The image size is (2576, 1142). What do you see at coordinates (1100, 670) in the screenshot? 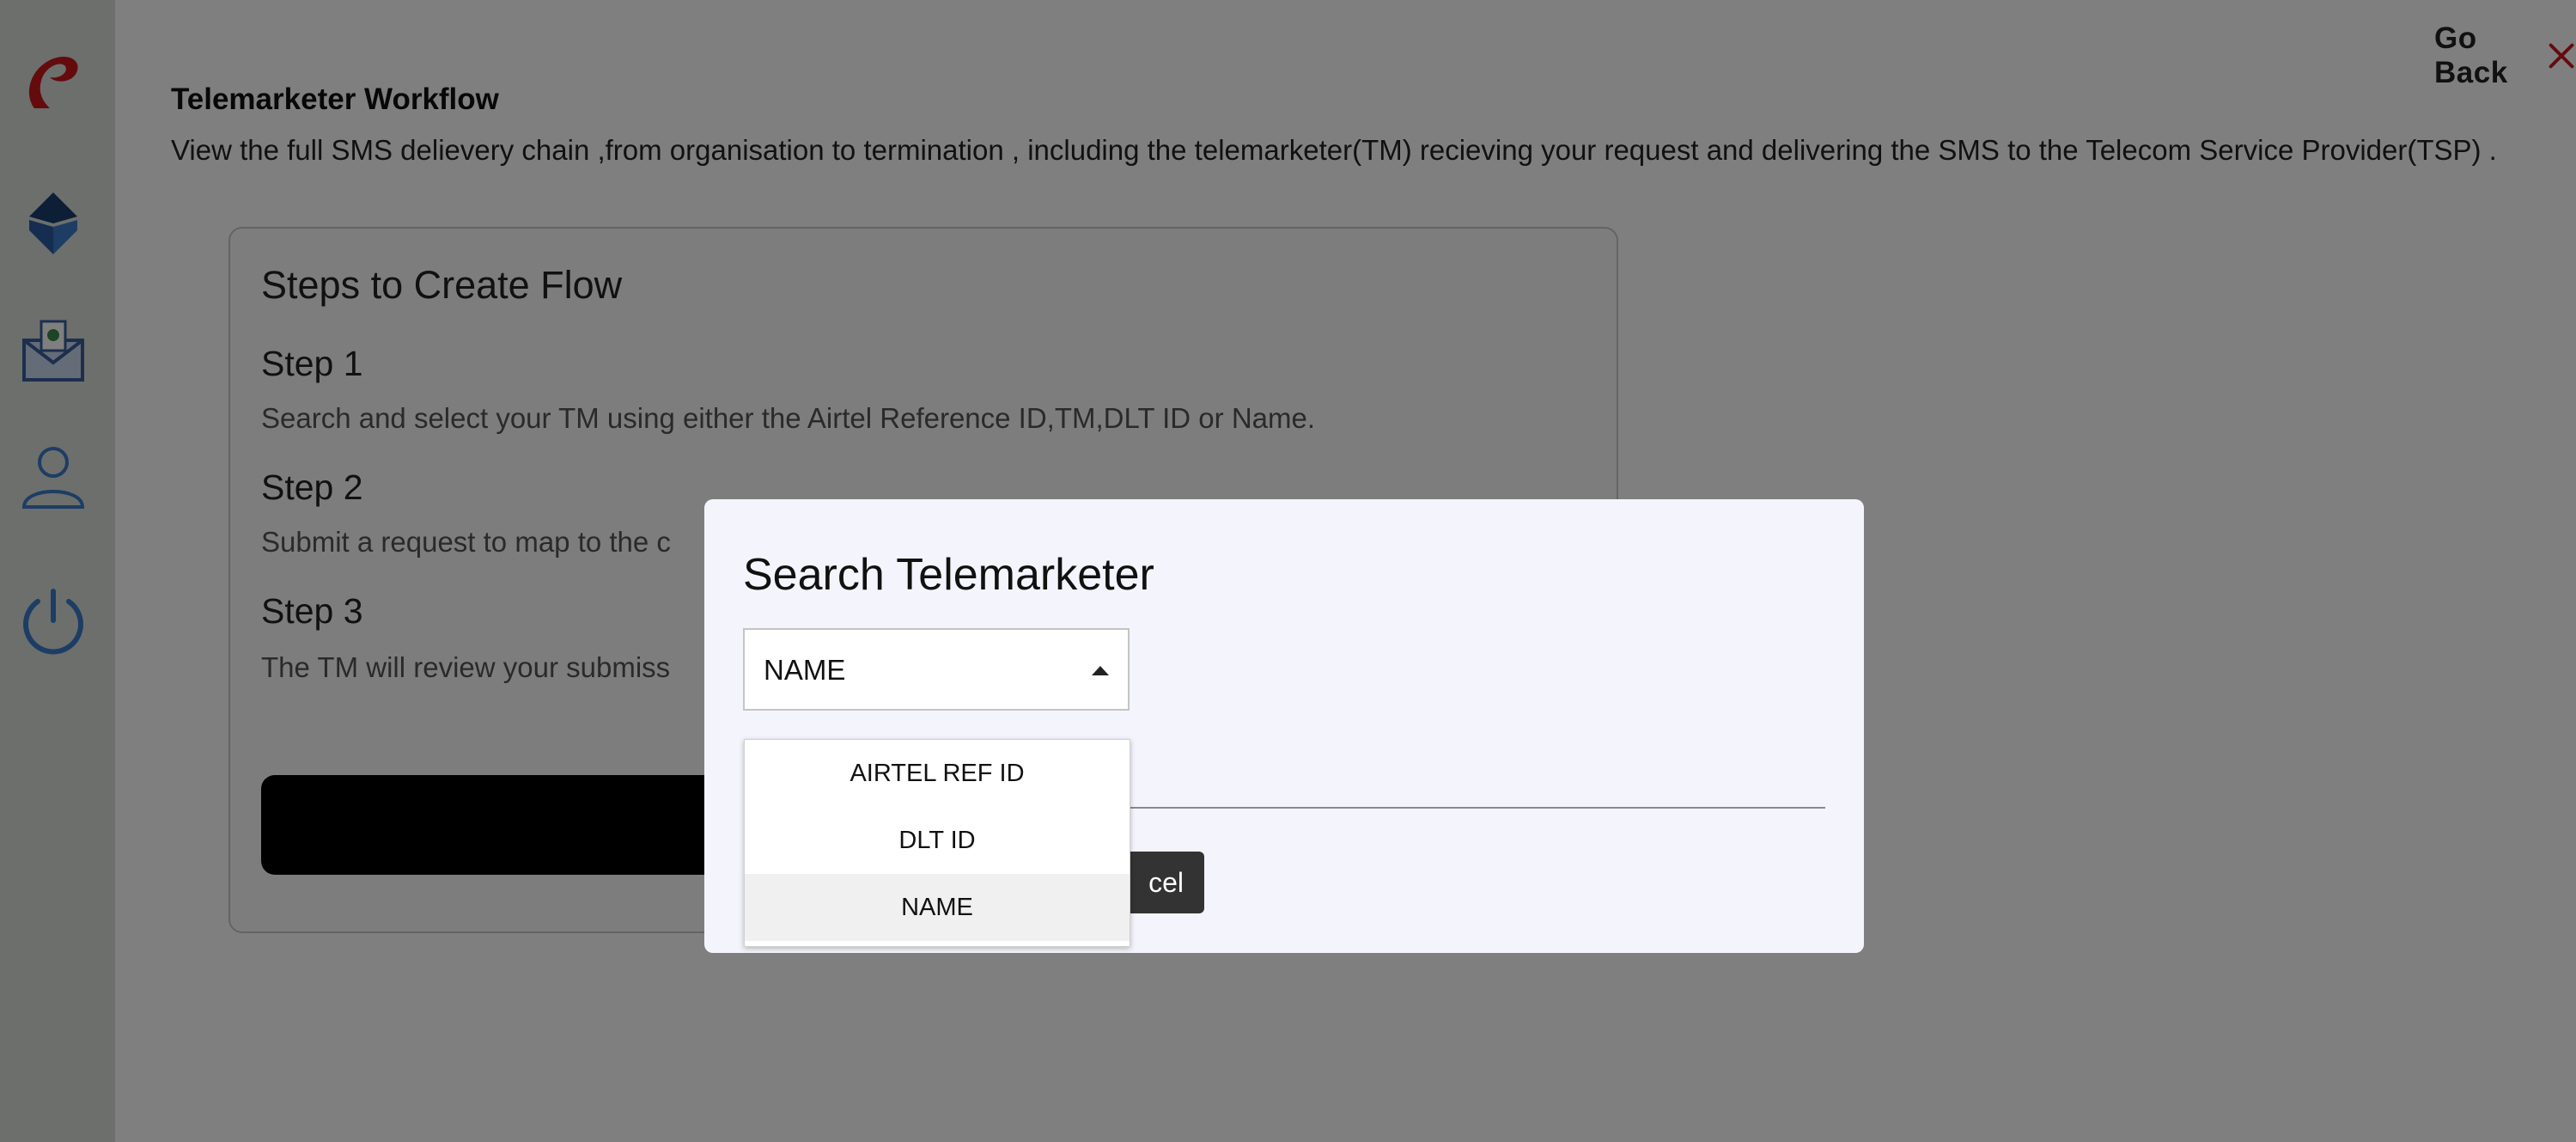
I see `caret-up-icon` at bounding box center [1100, 670].